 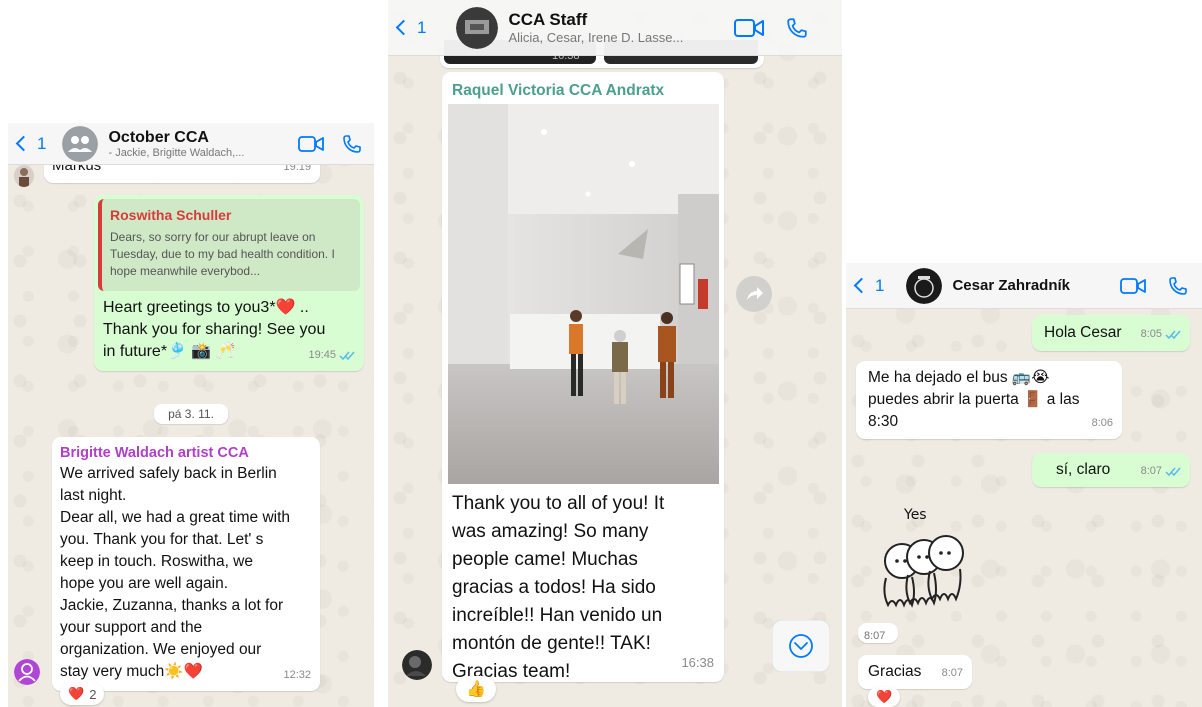 What do you see at coordinates (550, 531) in the screenshot?
I see `message-line: was amazing! So many` at bounding box center [550, 531].